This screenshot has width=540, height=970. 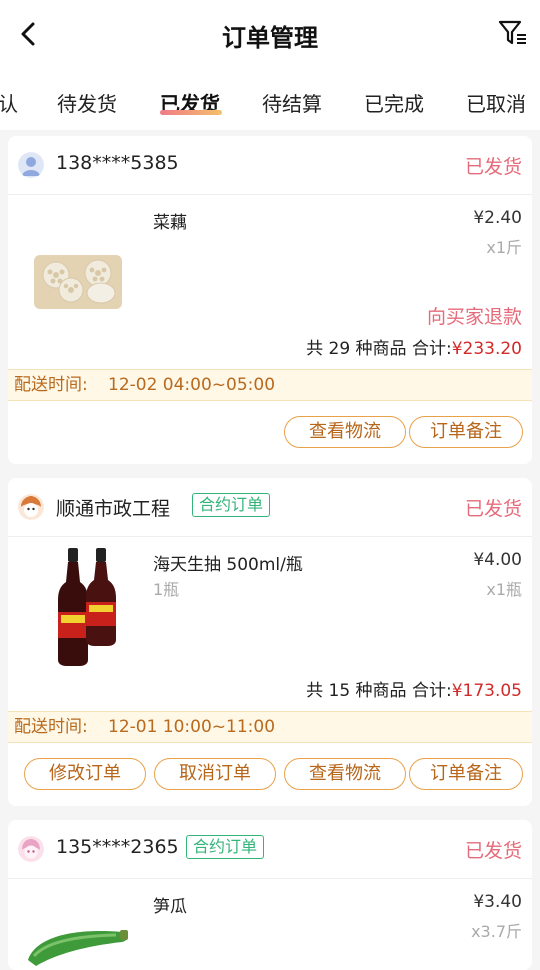 What do you see at coordinates (192, 727) in the screenshot?
I see `delivery-time: 12-01 10:00~11:00` at bounding box center [192, 727].